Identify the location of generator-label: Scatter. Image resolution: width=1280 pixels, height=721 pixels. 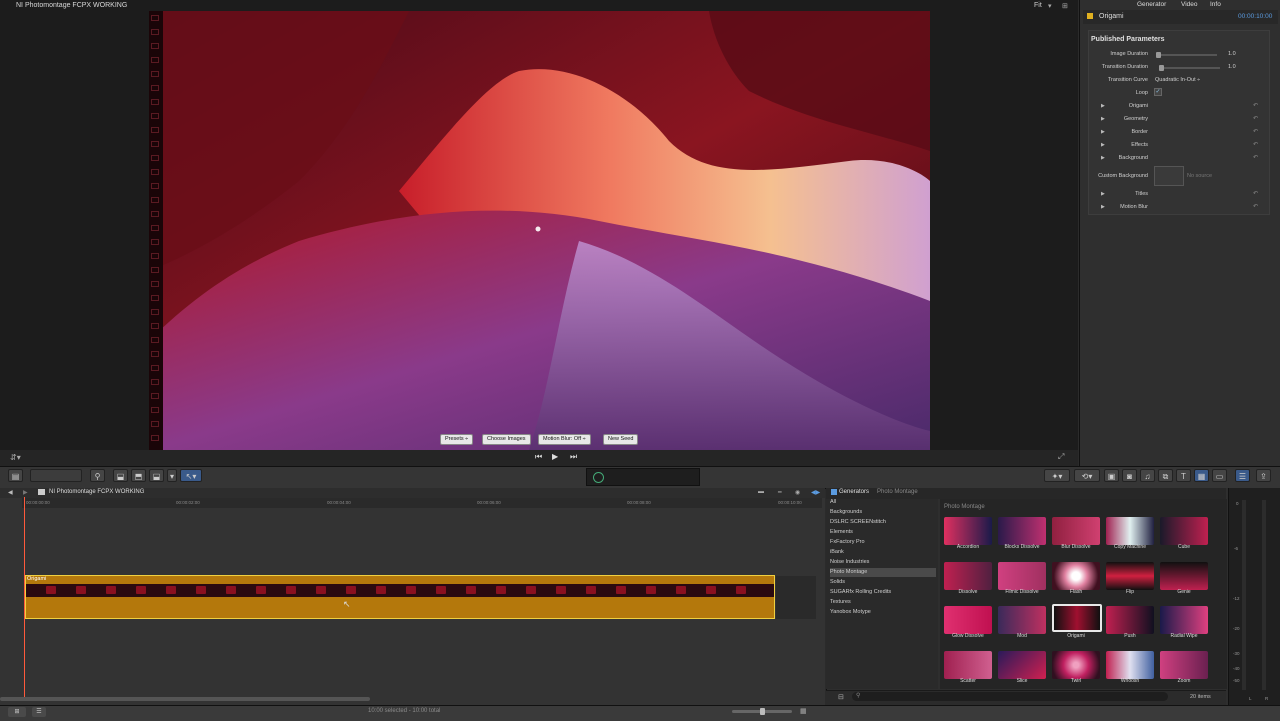
(968, 681).